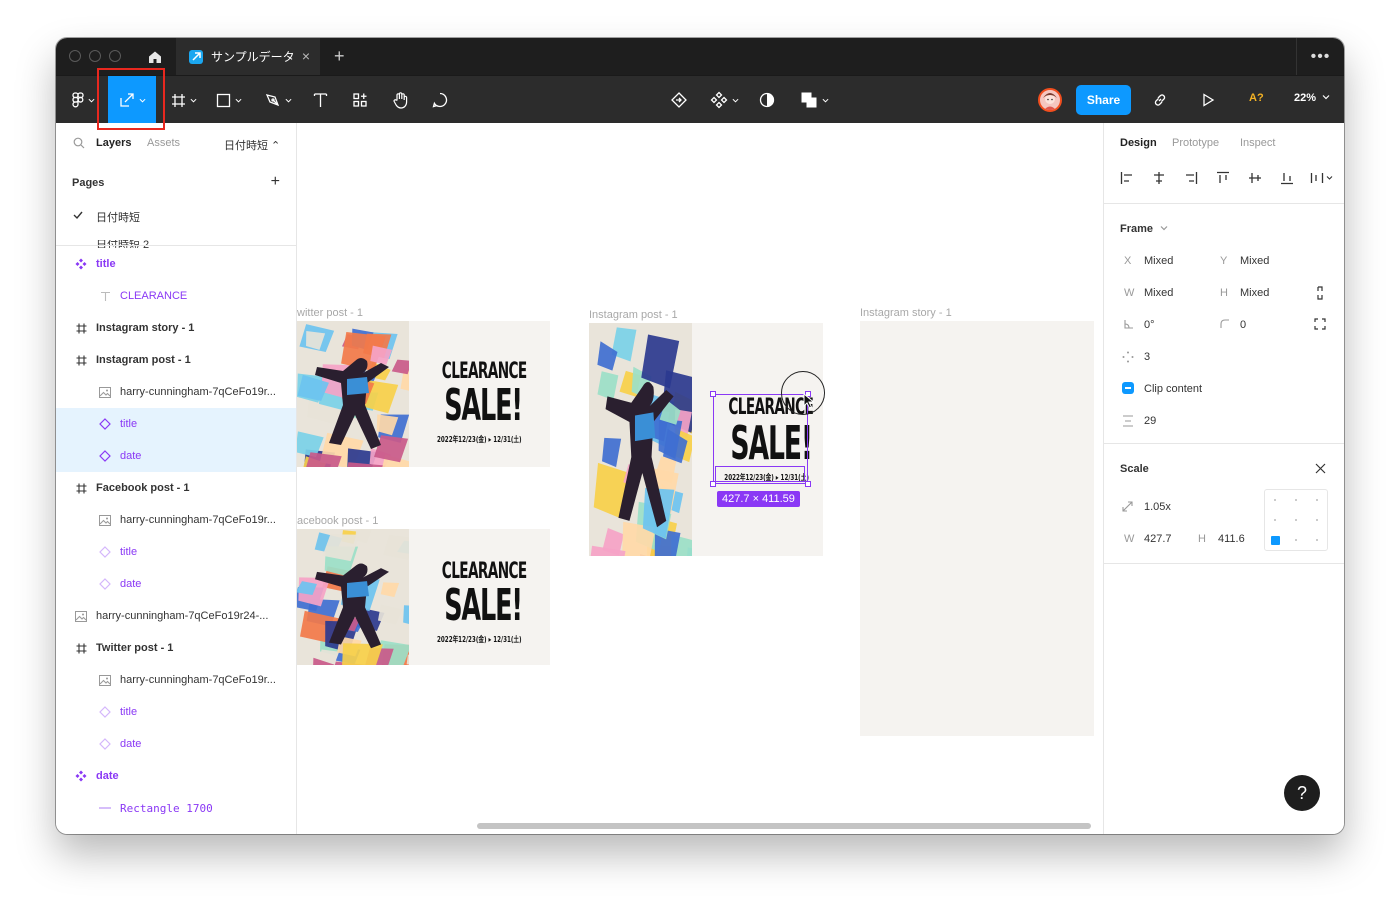 Image resolution: width=1400 pixels, height=909 pixels. I want to click on scale-height-field: H 411.6, so click(1221, 539).